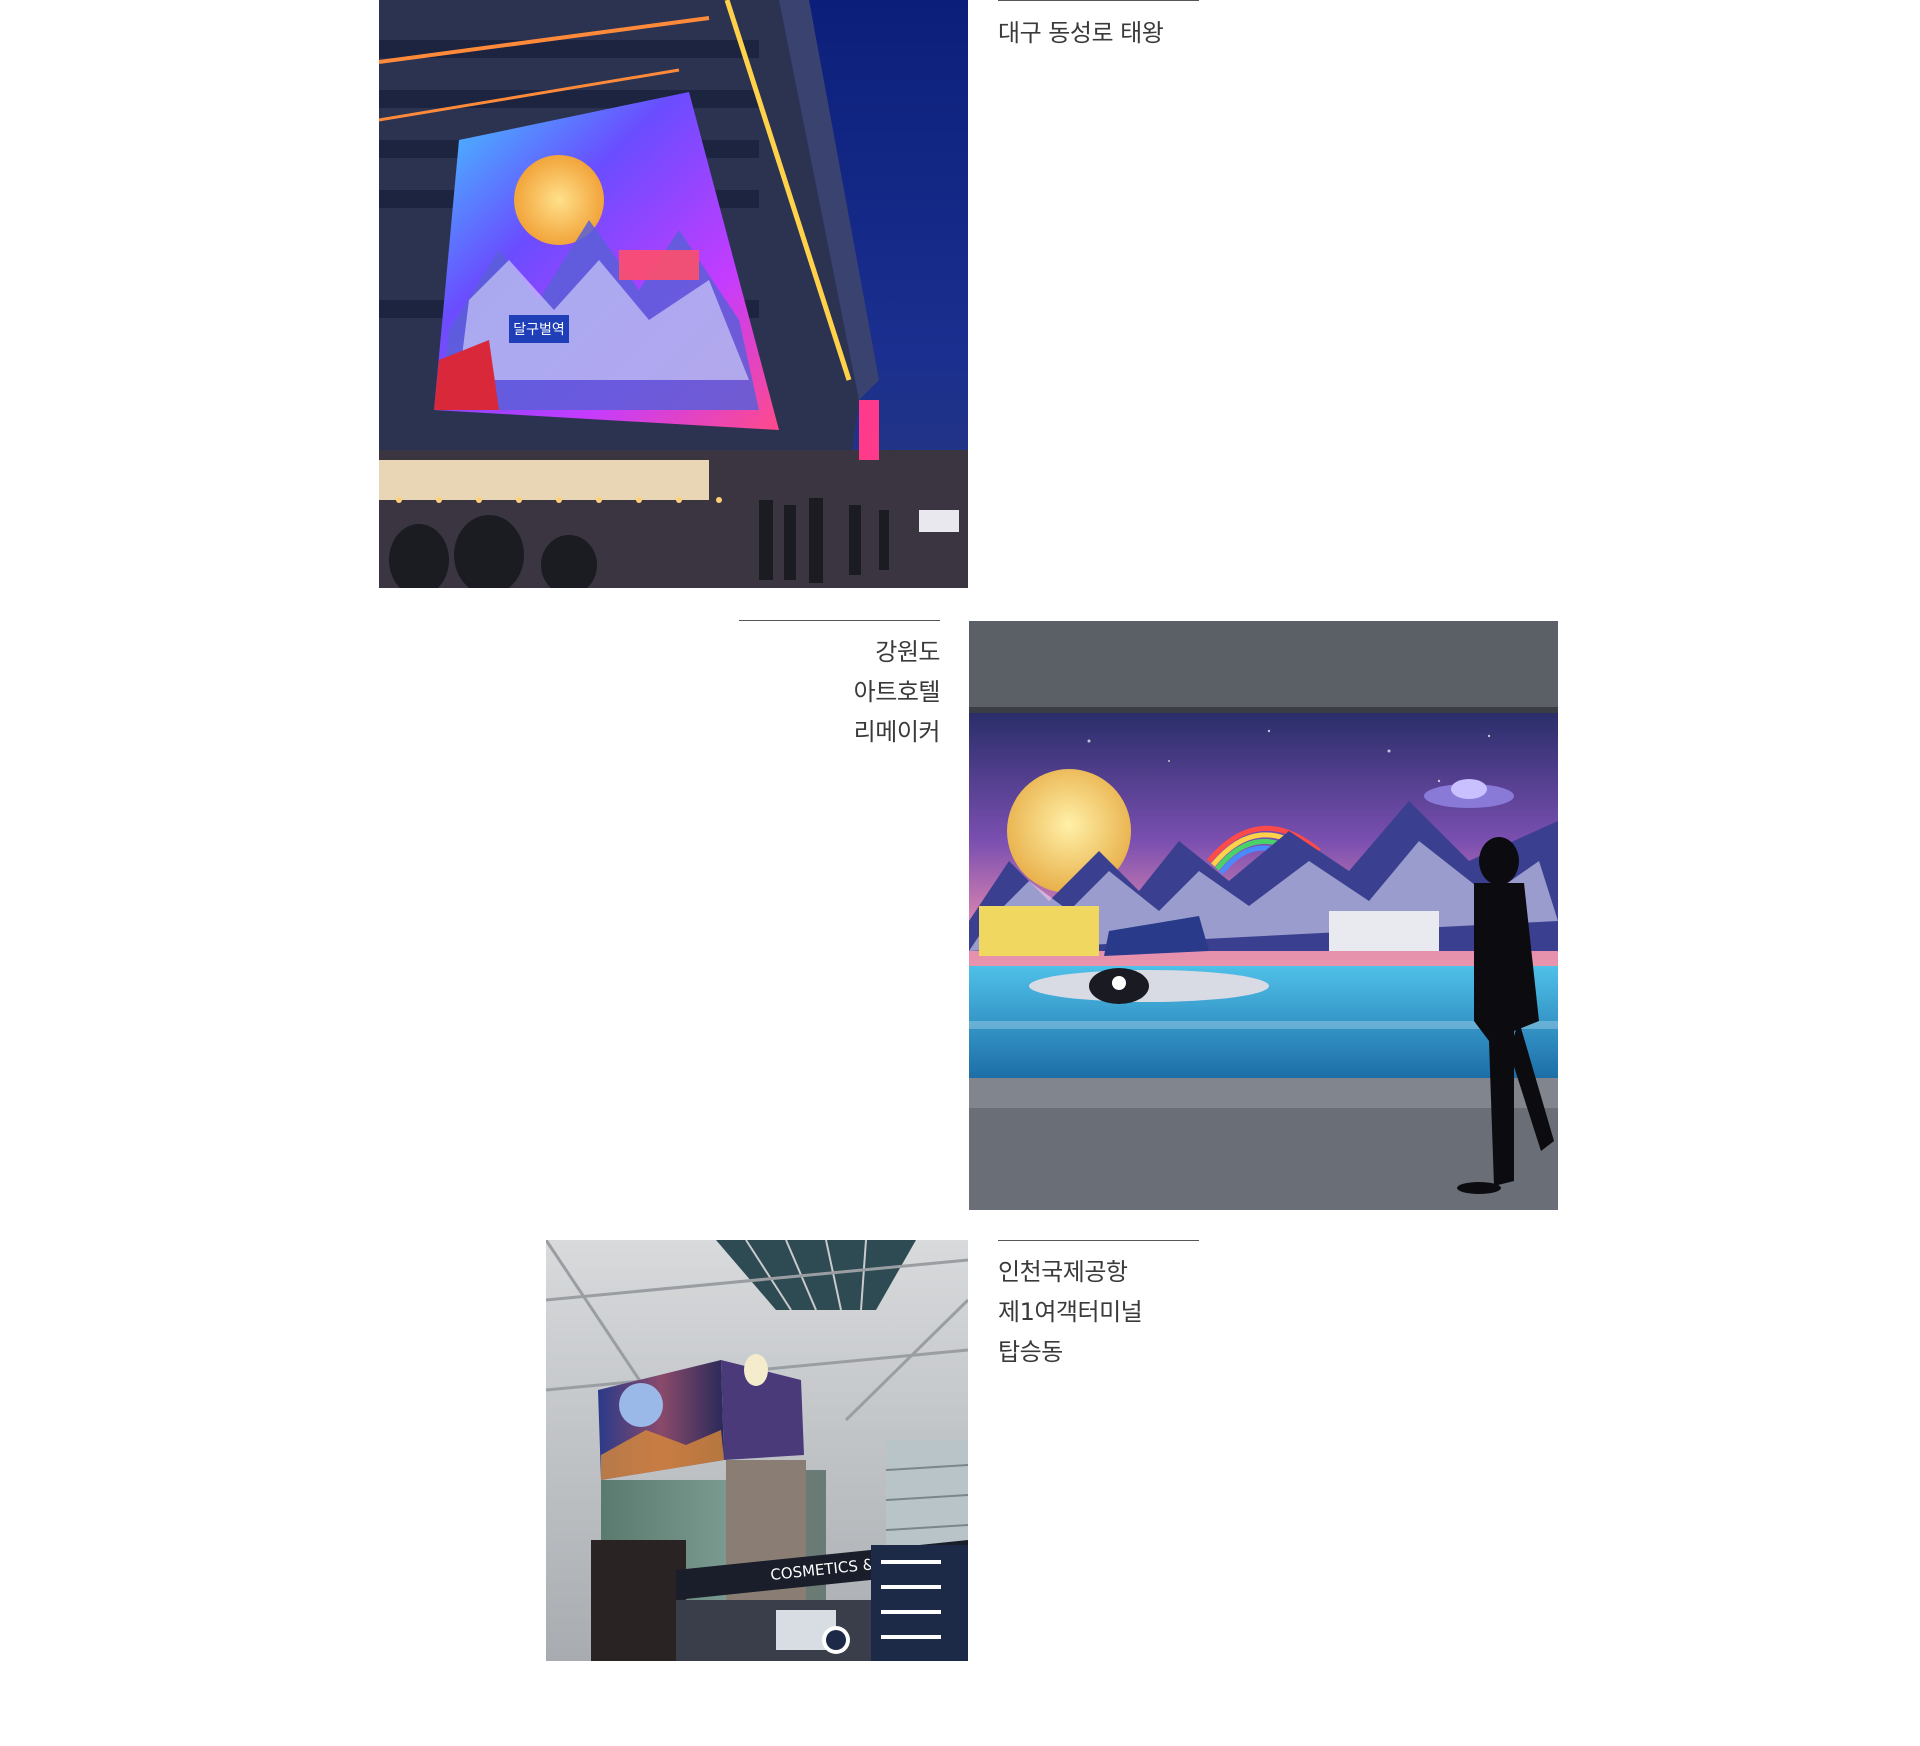 Image resolution: width=1920 pixels, height=1746 pixels. I want to click on caption-line: 강원도, so click(907, 652).